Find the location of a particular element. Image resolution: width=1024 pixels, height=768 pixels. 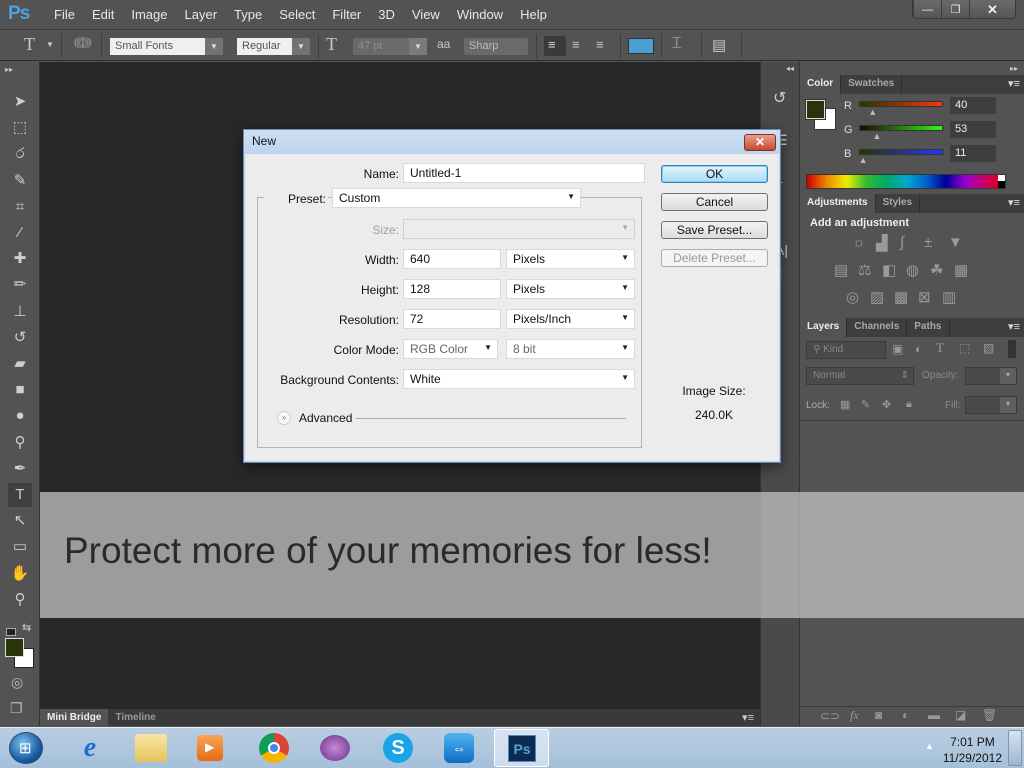

menu-image: Image is located at coordinates (149, 14).